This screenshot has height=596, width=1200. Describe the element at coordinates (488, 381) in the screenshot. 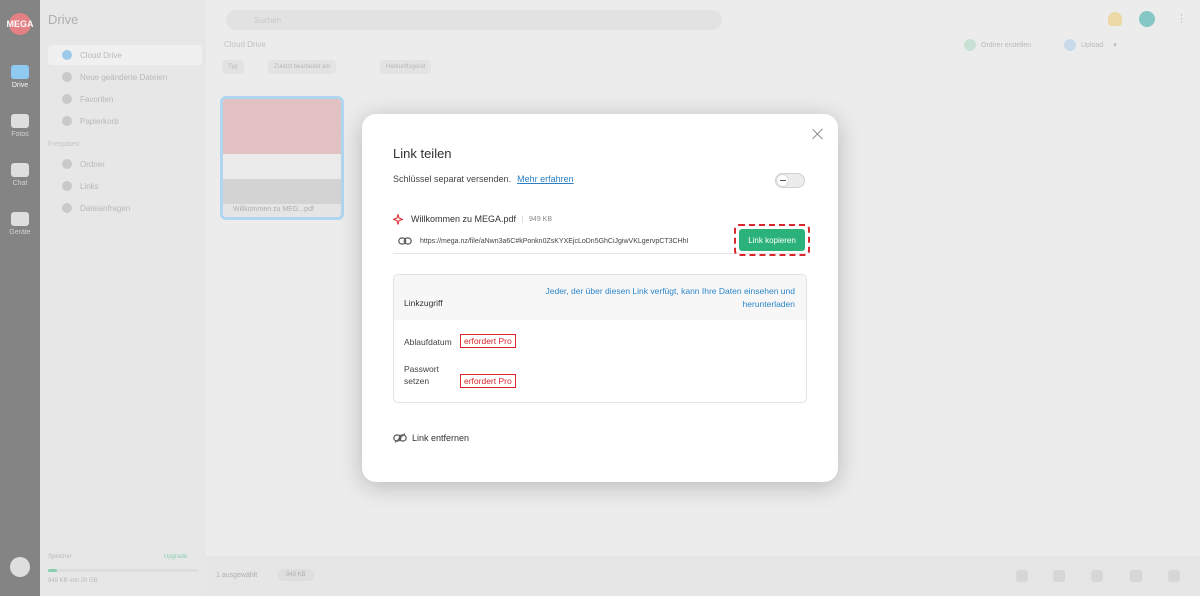

I see `password-pro-badge: erfordert Pro` at that location.